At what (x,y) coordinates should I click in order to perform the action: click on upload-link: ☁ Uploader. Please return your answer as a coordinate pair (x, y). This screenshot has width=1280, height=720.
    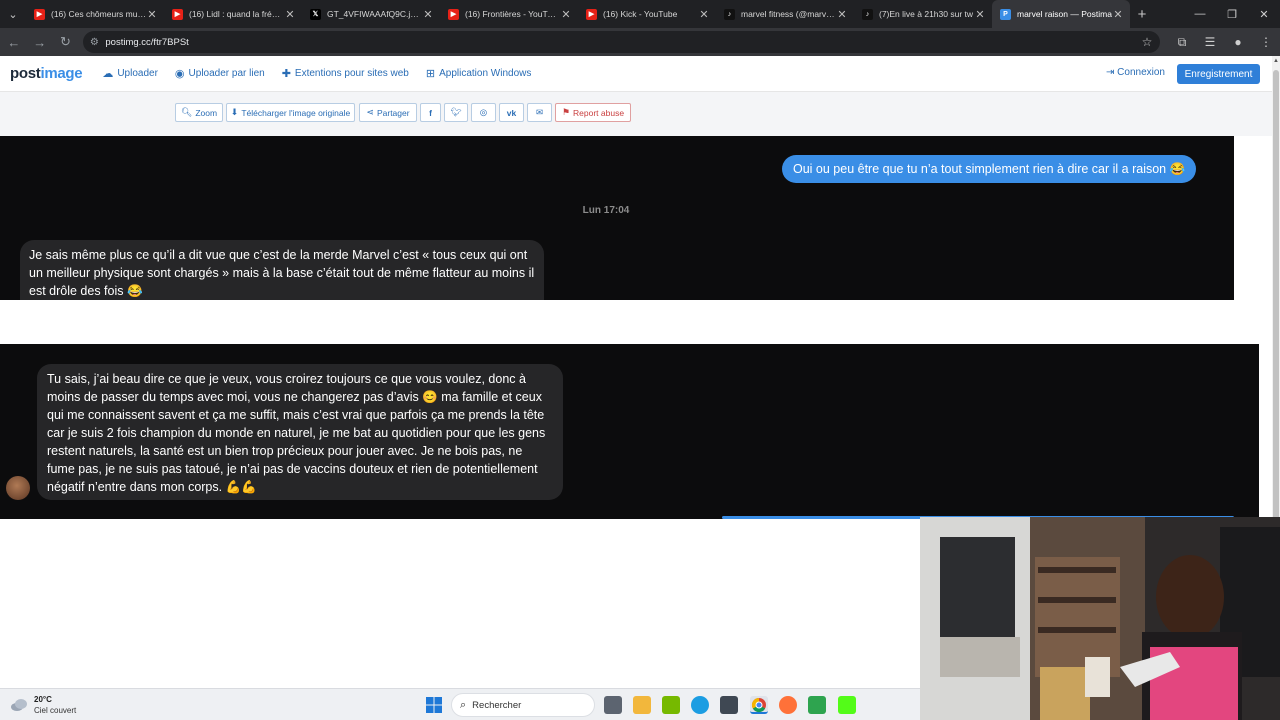
    Looking at the image, I should click on (130, 73).